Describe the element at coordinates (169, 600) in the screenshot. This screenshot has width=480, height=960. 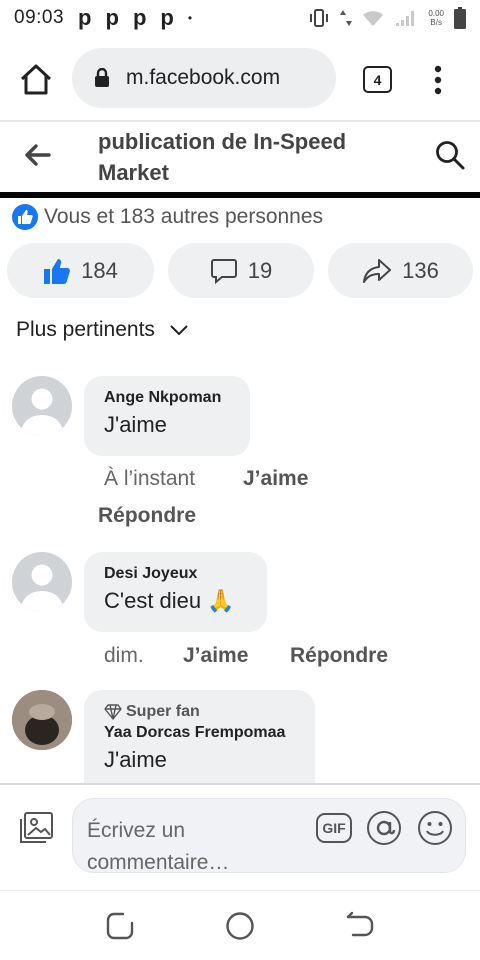
I see `comment-text: C'est dieu 🙏` at that location.